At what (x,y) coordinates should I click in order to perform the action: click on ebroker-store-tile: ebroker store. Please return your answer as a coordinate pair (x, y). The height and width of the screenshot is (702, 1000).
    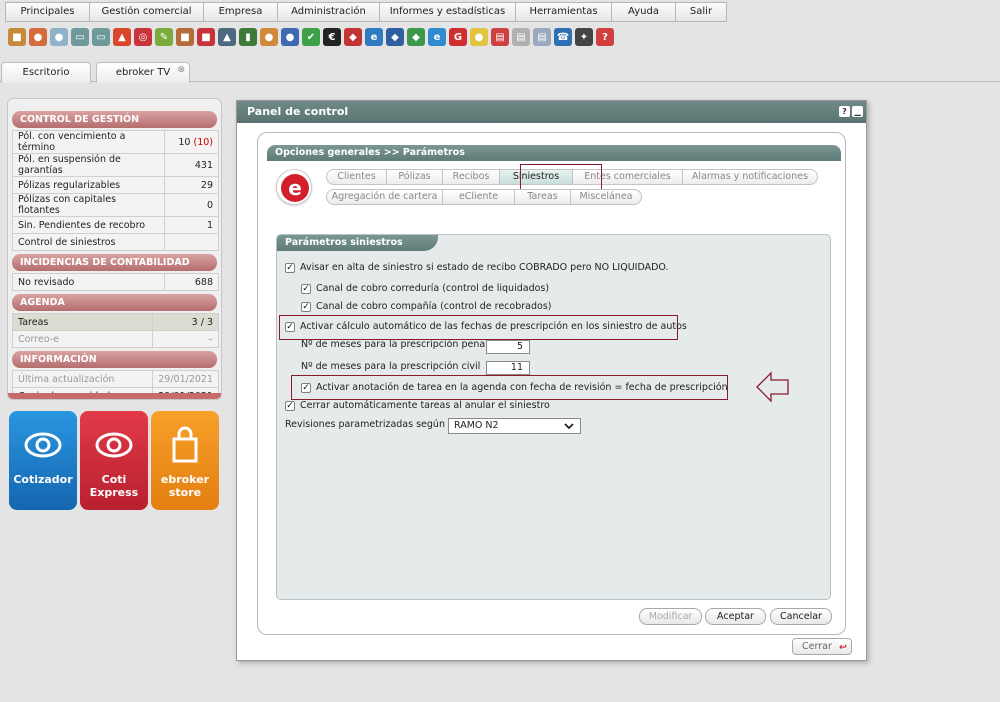
    Looking at the image, I should click on (185, 460).